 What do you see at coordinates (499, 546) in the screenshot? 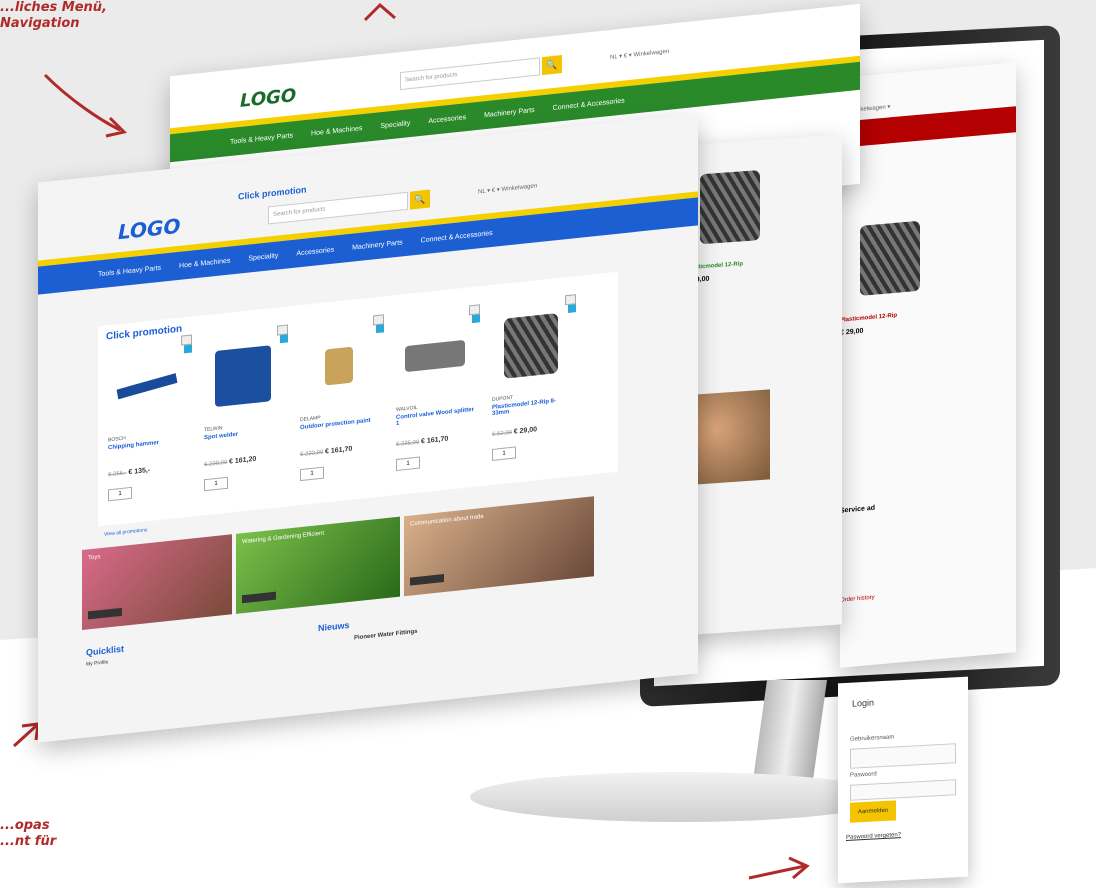
I see `banner: Communication about trade` at bounding box center [499, 546].